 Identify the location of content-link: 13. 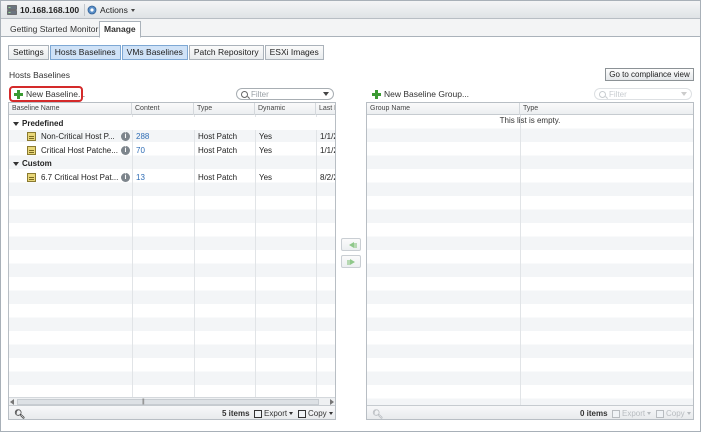
(140, 178).